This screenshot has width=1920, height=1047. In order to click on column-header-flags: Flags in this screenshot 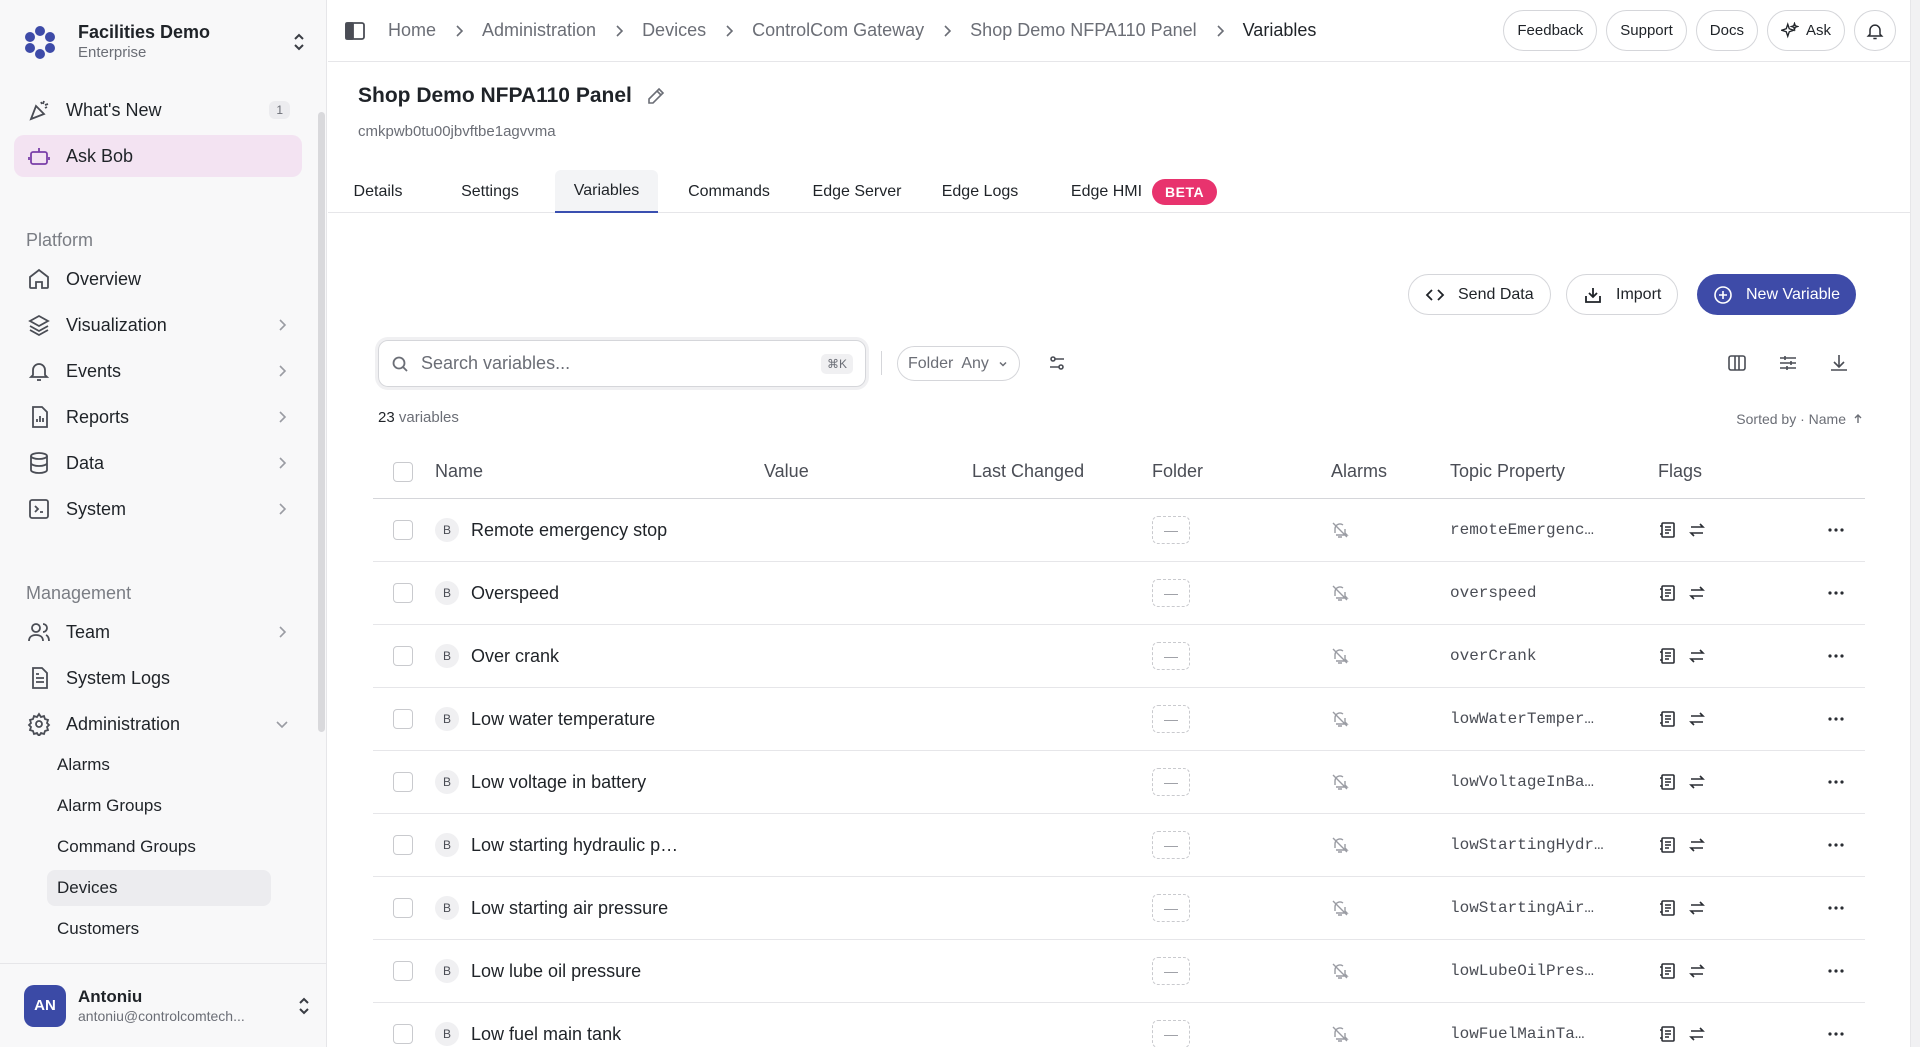, I will do `click(1680, 471)`.